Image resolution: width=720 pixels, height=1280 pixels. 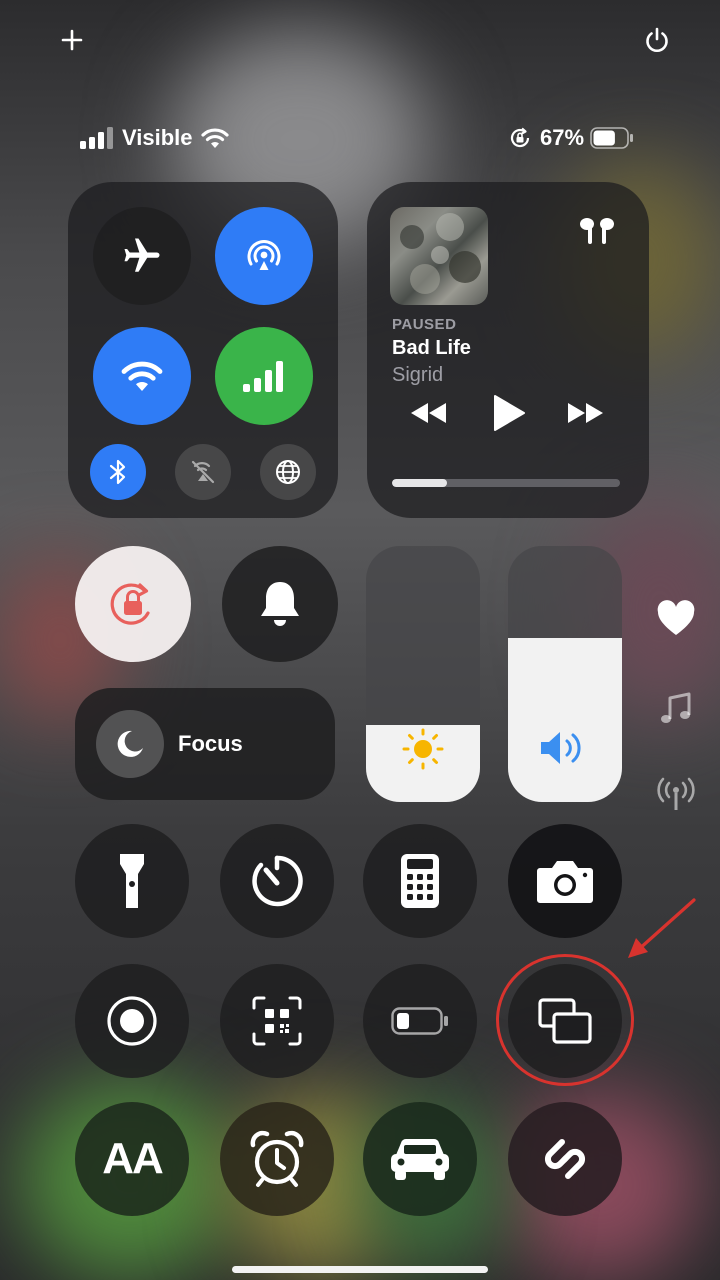 What do you see at coordinates (423, 674) in the screenshot?
I see `brightness-slider` at bounding box center [423, 674].